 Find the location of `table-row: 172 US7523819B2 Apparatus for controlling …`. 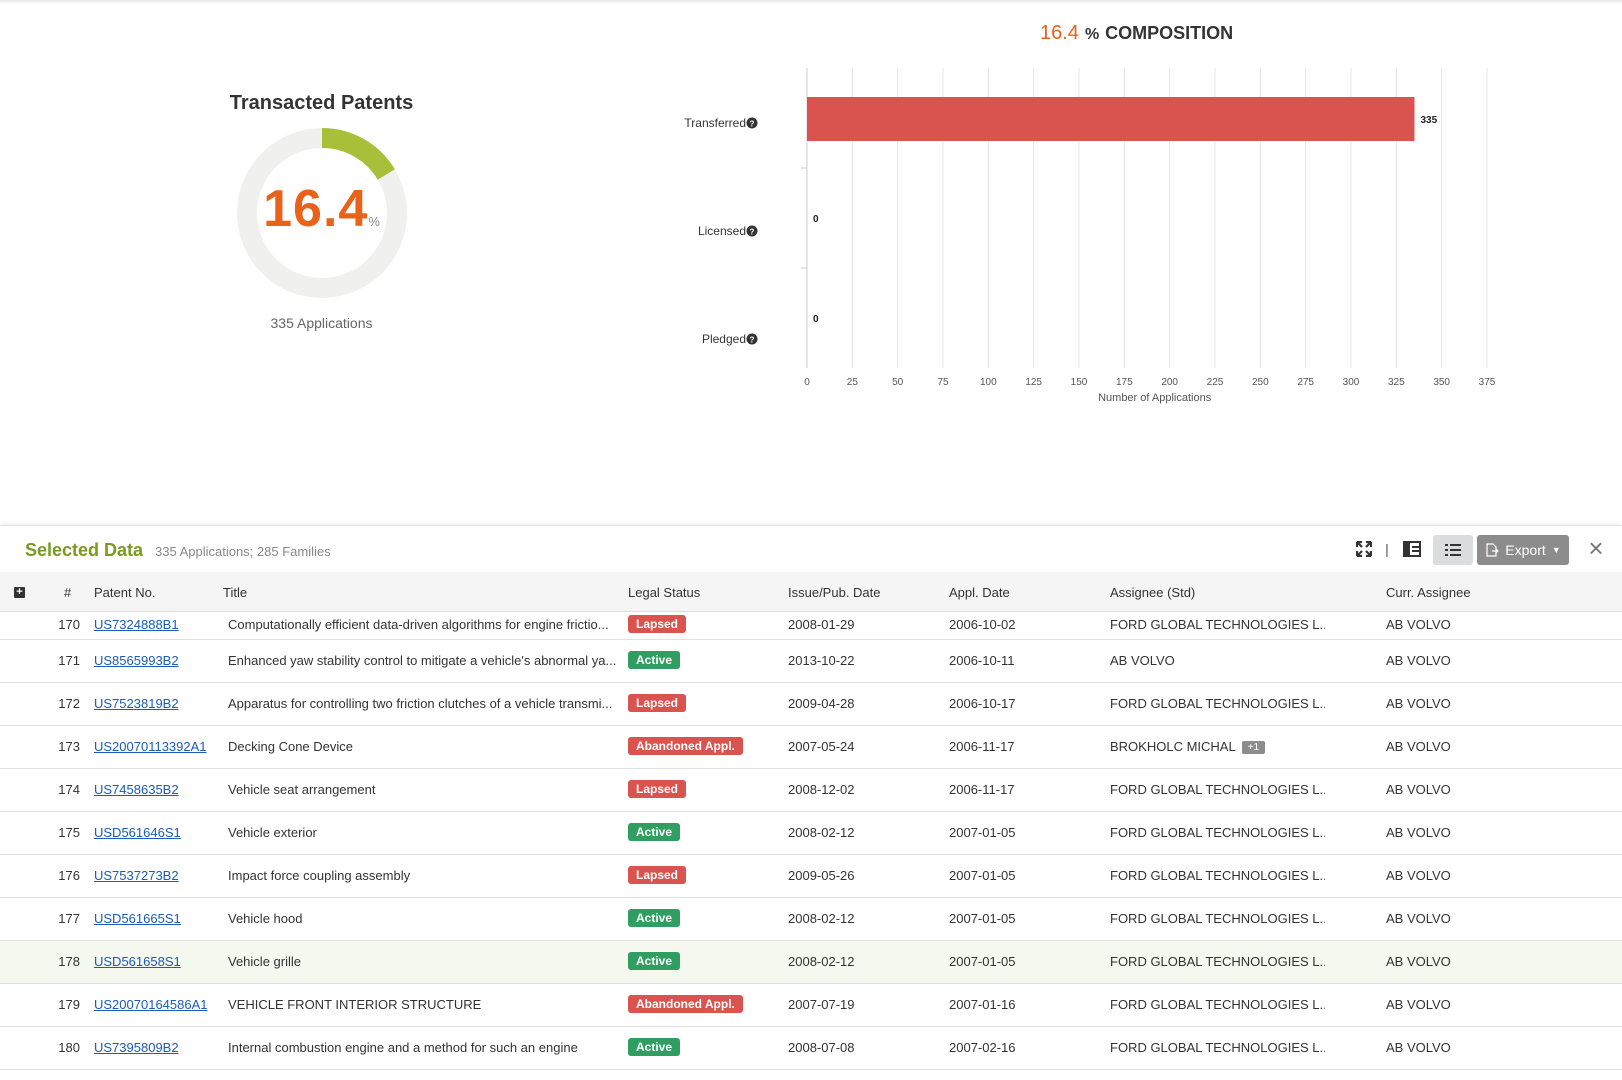

table-row: 172 US7523819B2 Apparatus for controlling … is located at coordinates (811, 704).